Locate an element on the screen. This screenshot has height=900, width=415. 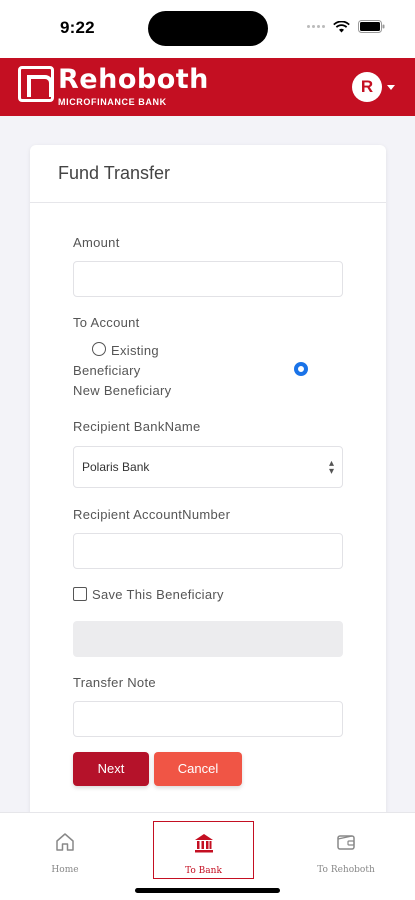
beneficiary-name-field is located at coordinates (208, 639).